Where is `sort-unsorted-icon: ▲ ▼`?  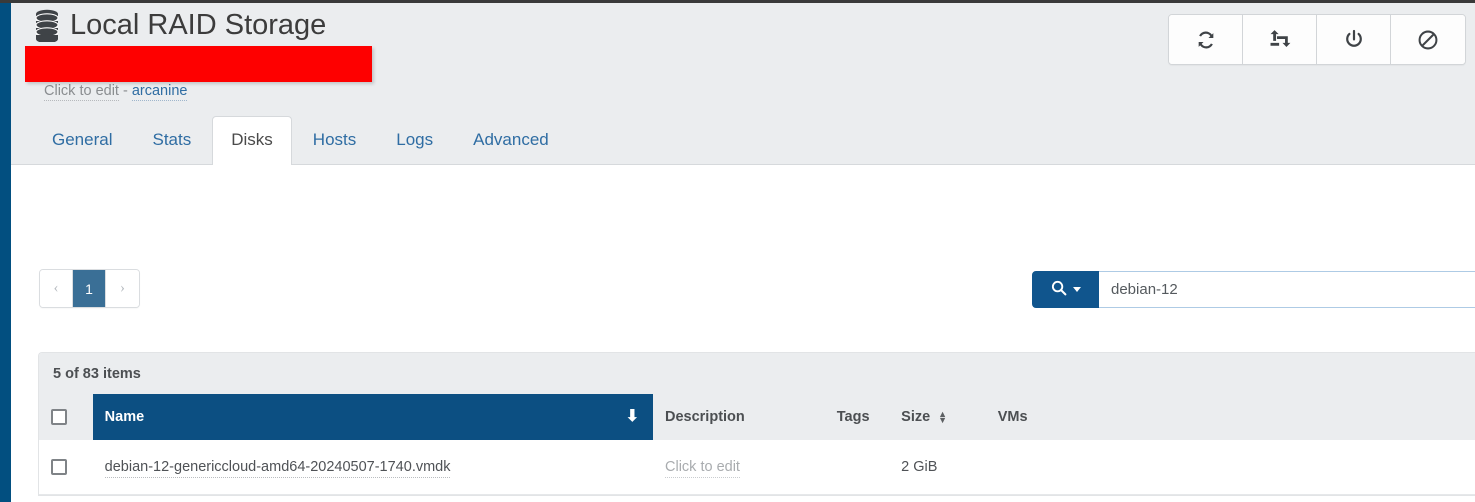
sort-unsorted-icon: ▲ ▼ is located at coordinates (943, 416).